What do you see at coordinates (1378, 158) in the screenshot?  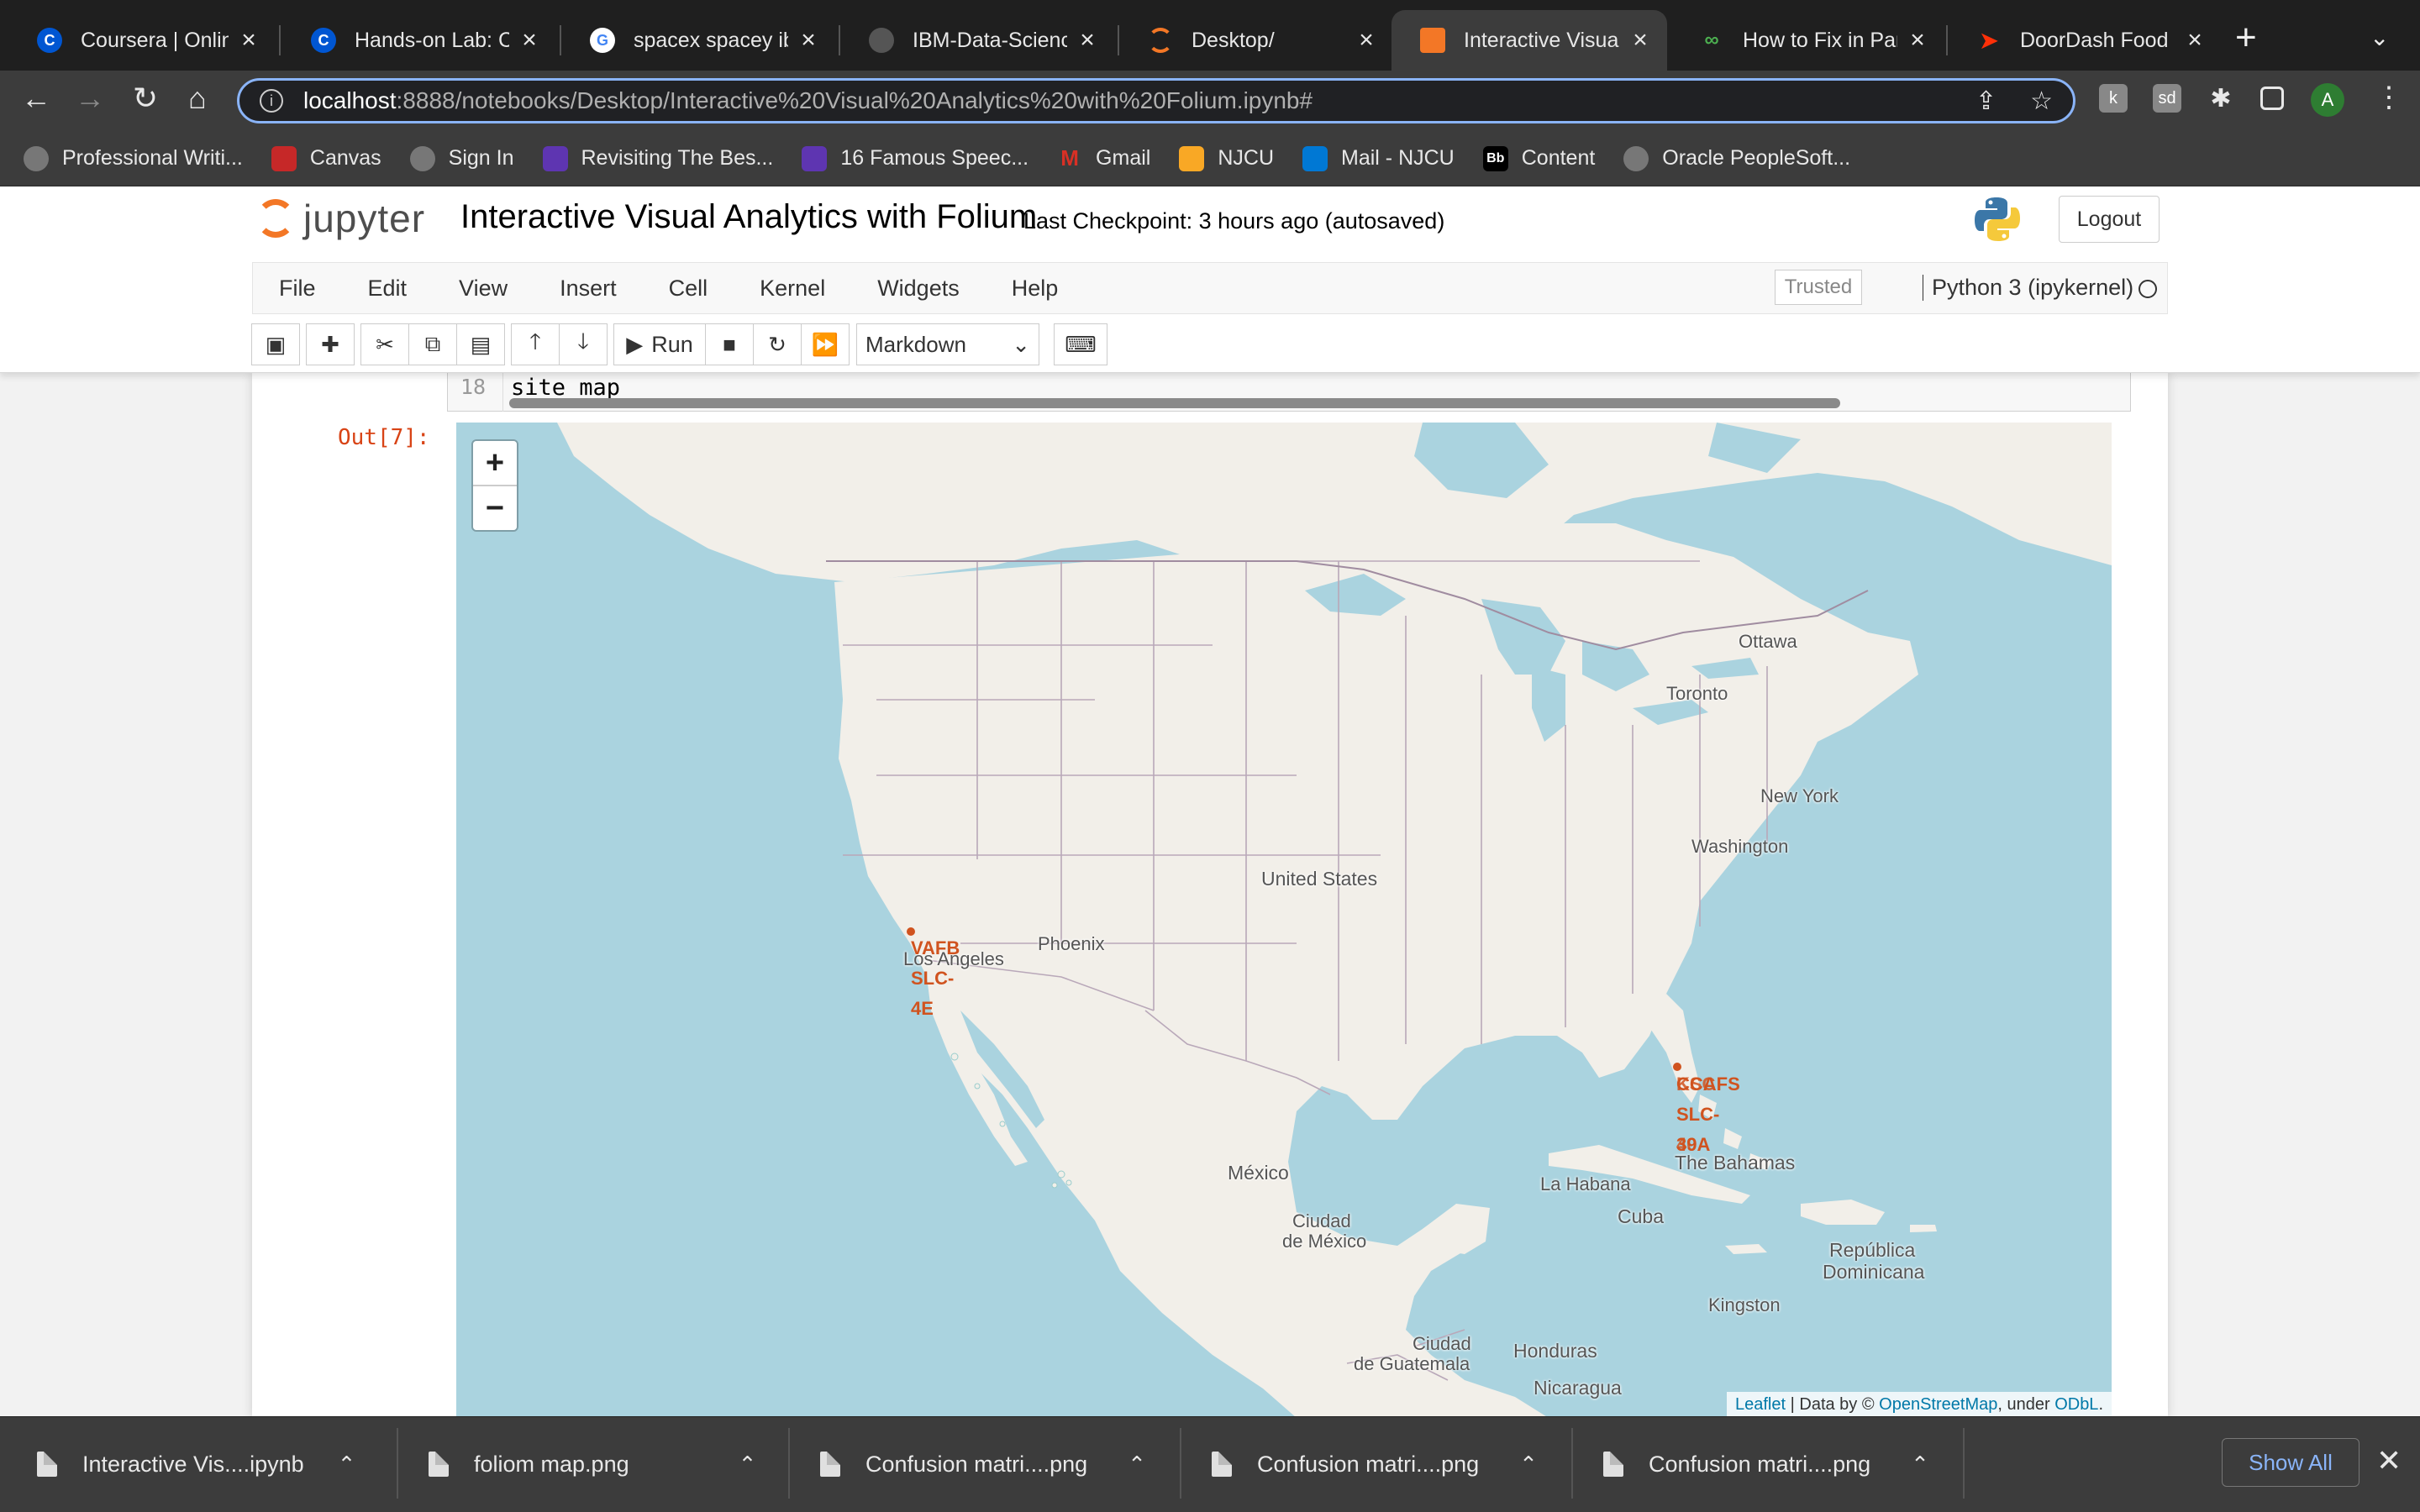 I see `bookmark-mail-njcu: Mail - NJCU` at bounding box center [1378, 158].